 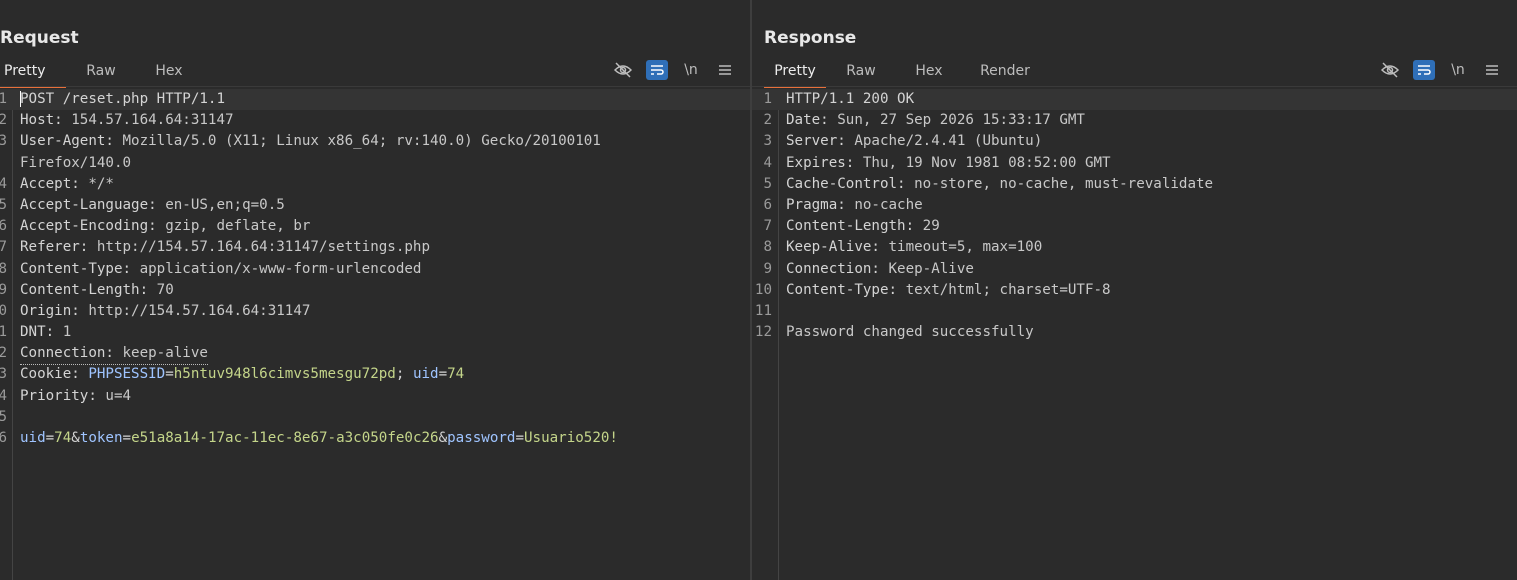 What do you see at coordinates (71, 141) in the screenshot?
I see `token: User-Agent:` at bounding box center [71, 141].